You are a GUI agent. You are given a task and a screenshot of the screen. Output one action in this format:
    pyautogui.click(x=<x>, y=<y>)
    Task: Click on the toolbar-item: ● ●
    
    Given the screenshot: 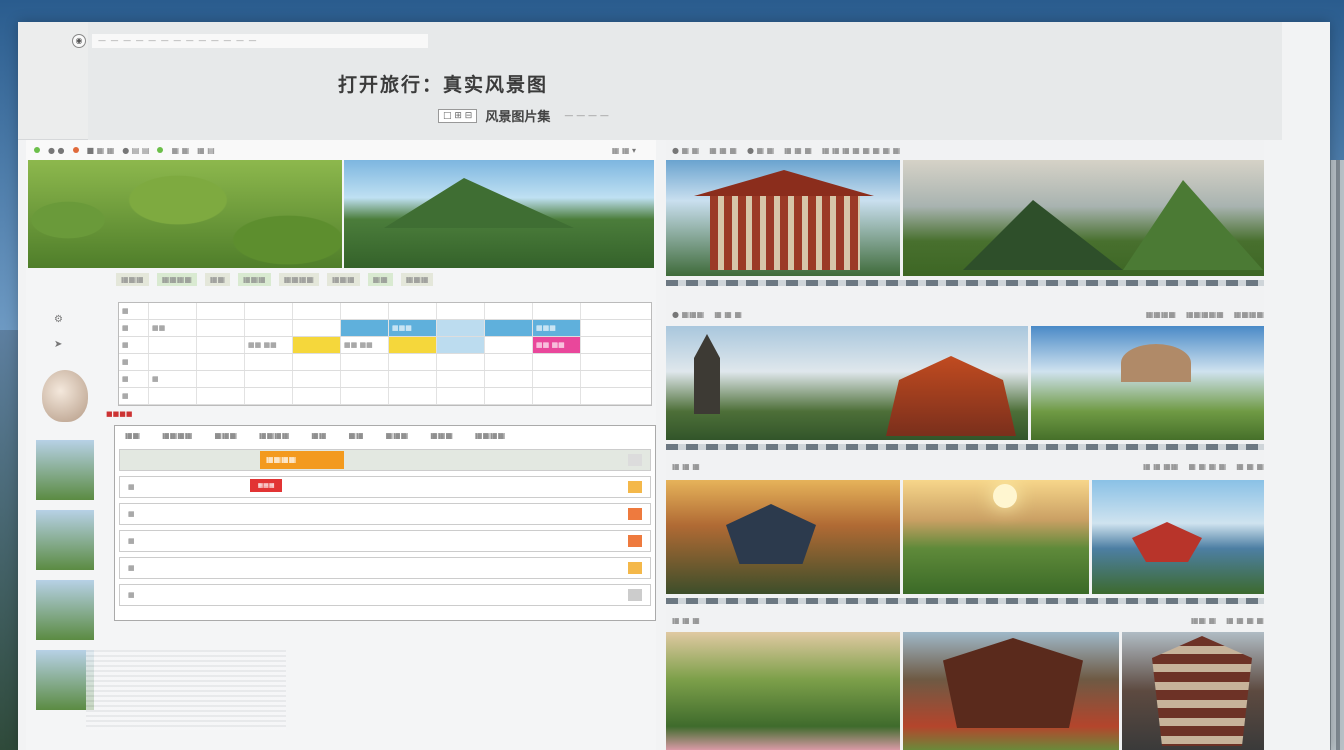 What is the action you would take?
    pyautogui.click(x=56, y=150)
    